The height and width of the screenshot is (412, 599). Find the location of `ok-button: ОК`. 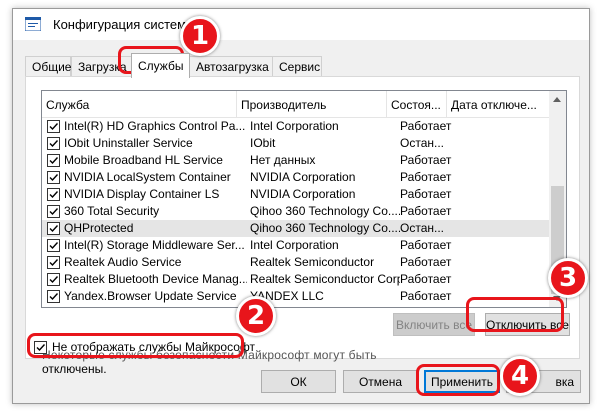

ok-button: ОК is located at coordinates (298, 381).